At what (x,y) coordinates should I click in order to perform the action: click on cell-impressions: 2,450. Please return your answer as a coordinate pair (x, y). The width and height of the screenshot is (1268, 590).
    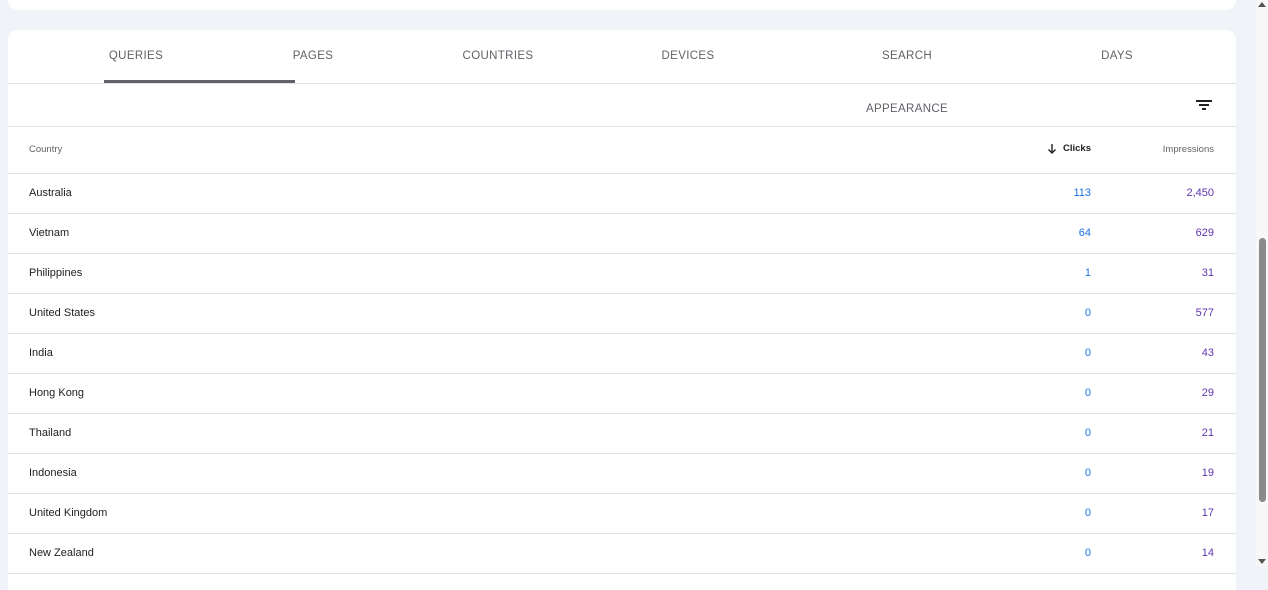
    Looking at the image, I should click on (1200, 193).